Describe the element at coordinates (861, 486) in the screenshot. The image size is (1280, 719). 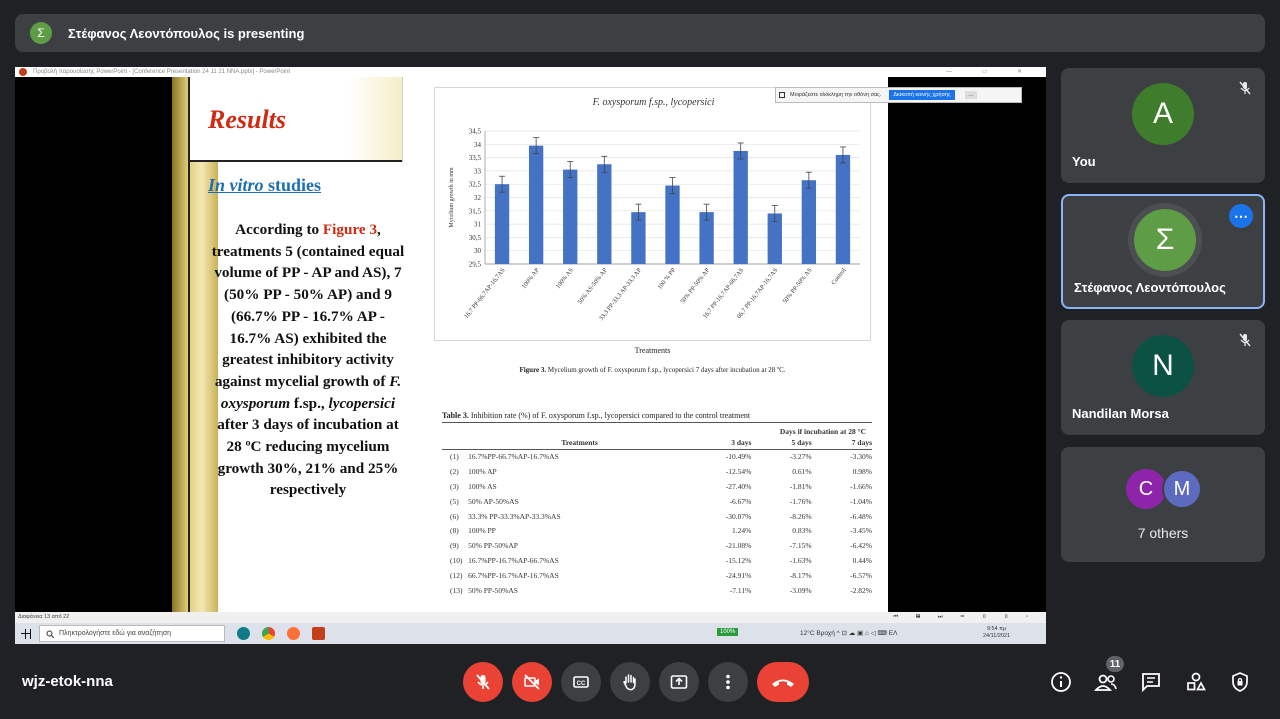
I see `table-cell: -1.66%` at that location.